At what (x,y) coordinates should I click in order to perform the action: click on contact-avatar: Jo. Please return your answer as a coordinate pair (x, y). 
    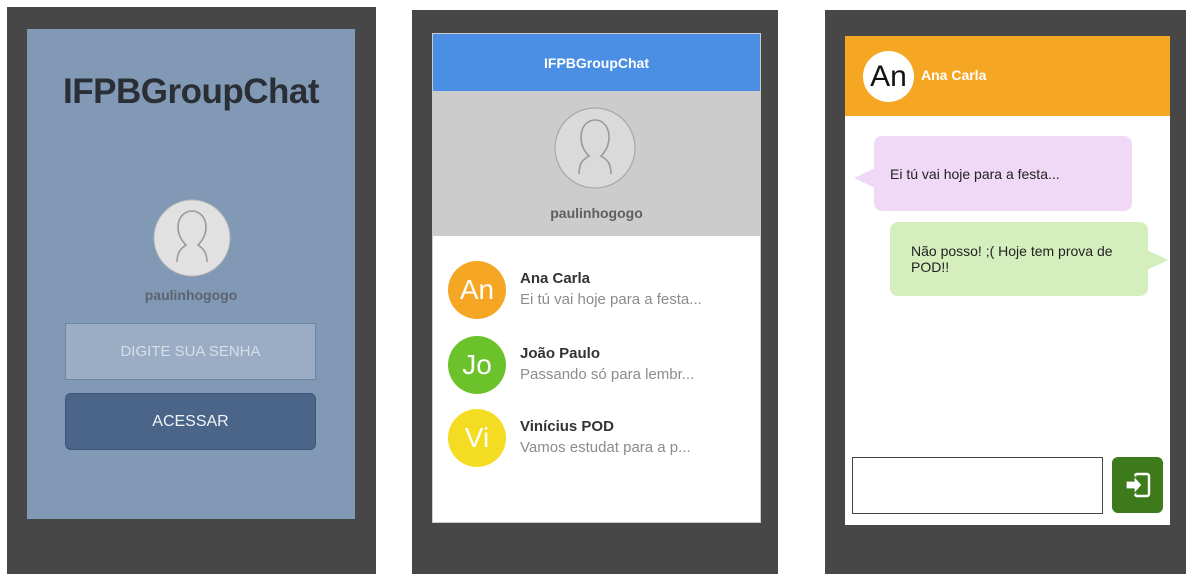
    Looking at the image, I should click on (477, 365).